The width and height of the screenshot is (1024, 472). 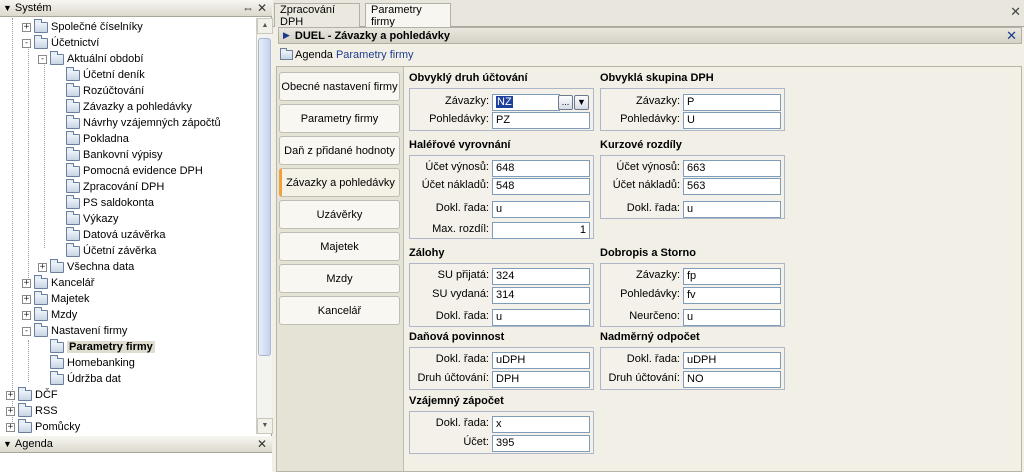 What do you see at coordinates (732, 295) in the screenshot?
I see `dobropis-pohledavky-input: fv` at bounding box center [732, 295].